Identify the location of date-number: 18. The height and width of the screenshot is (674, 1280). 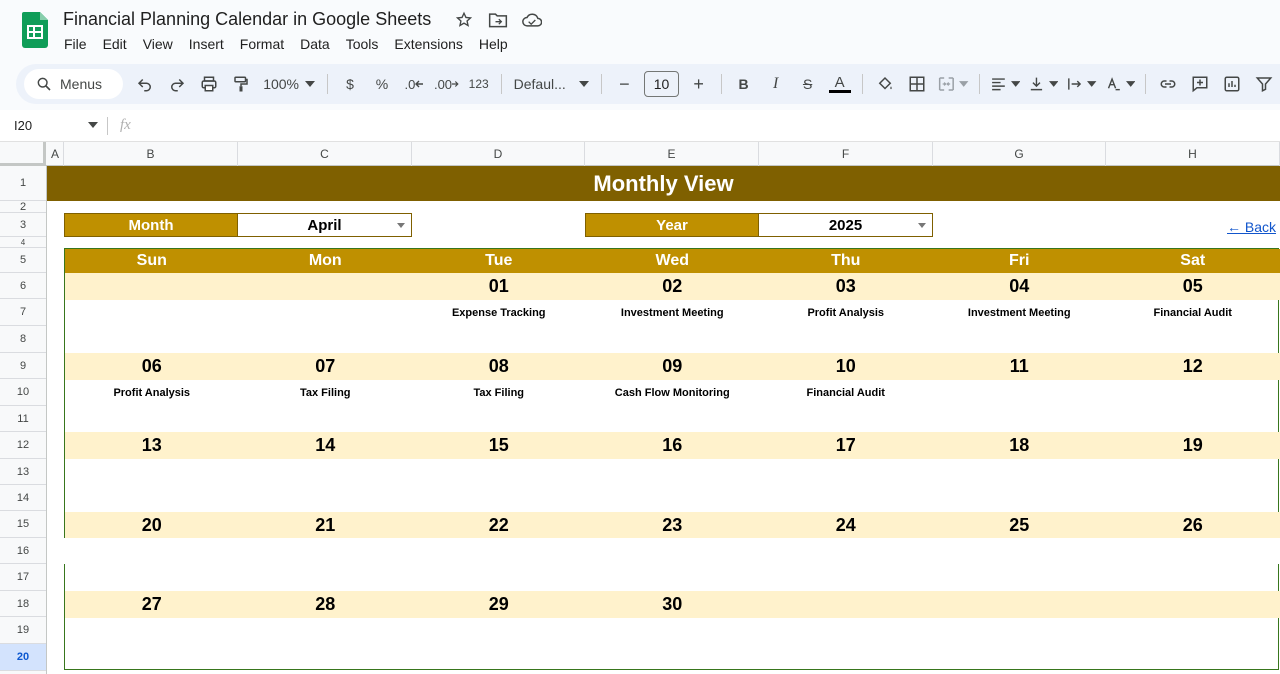
(1020, 445).